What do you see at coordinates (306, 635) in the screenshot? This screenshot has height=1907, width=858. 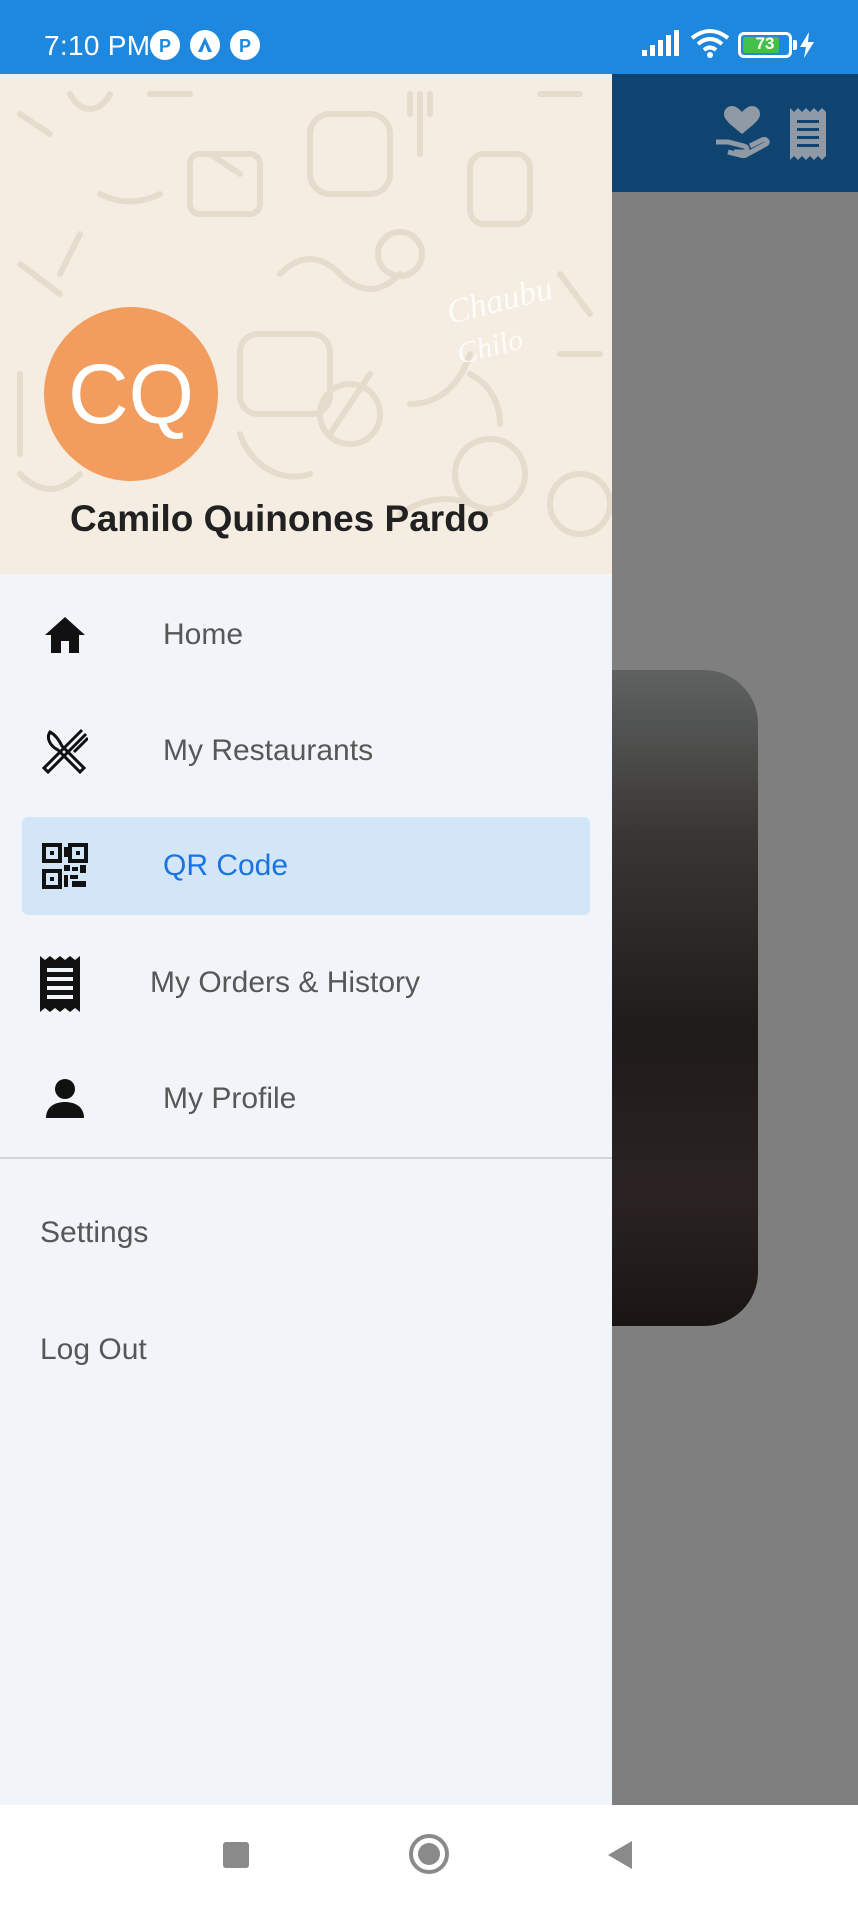 I see `menu-item-home: Home` at bounding box center [306, 635].